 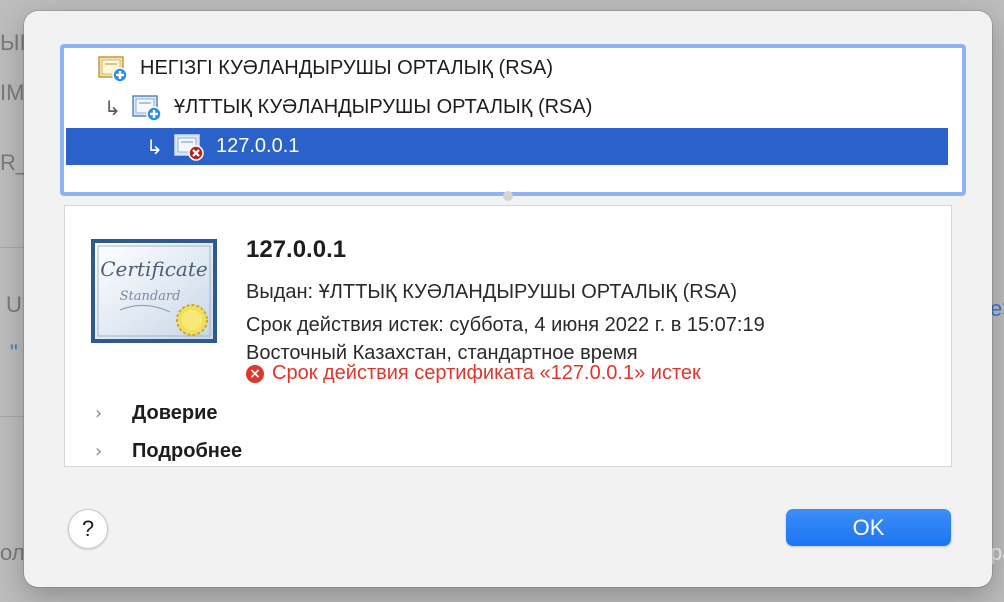 I want to click on details-disclosure: › Подробнее, so click(x=168, y=451).